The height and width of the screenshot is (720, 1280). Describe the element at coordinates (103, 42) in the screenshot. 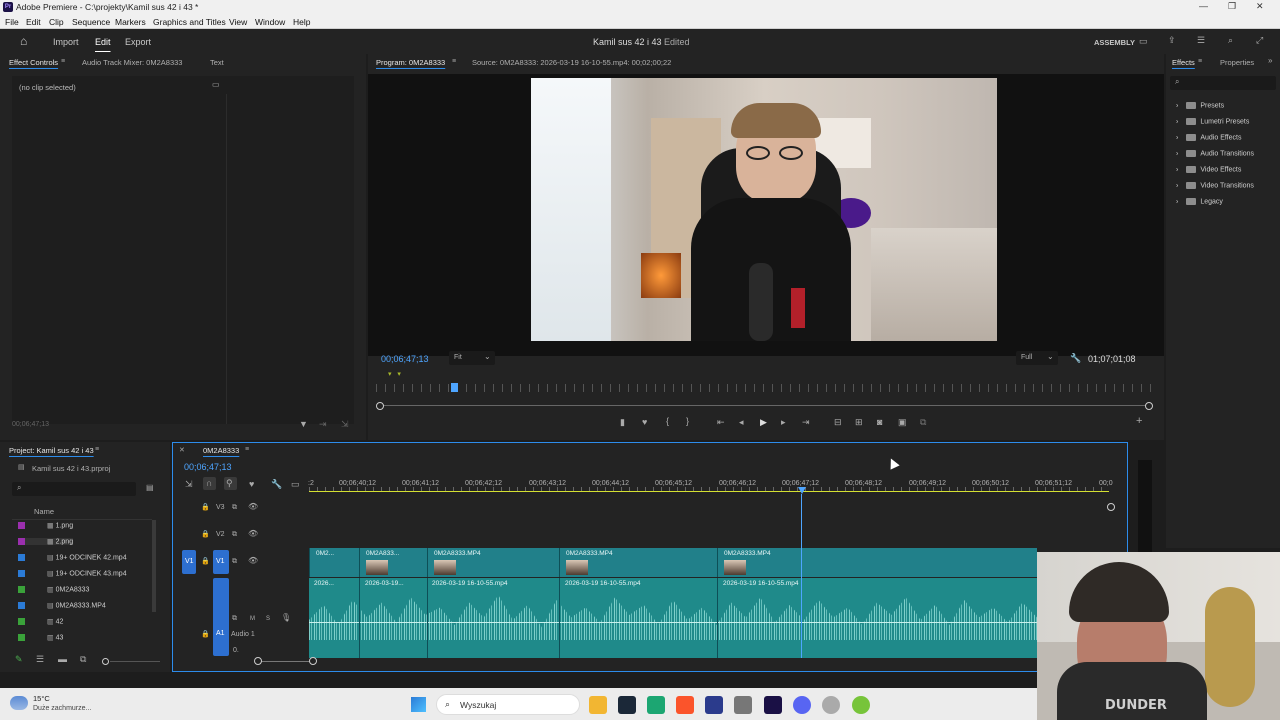

I see `nav-edit: Edit` at that location.